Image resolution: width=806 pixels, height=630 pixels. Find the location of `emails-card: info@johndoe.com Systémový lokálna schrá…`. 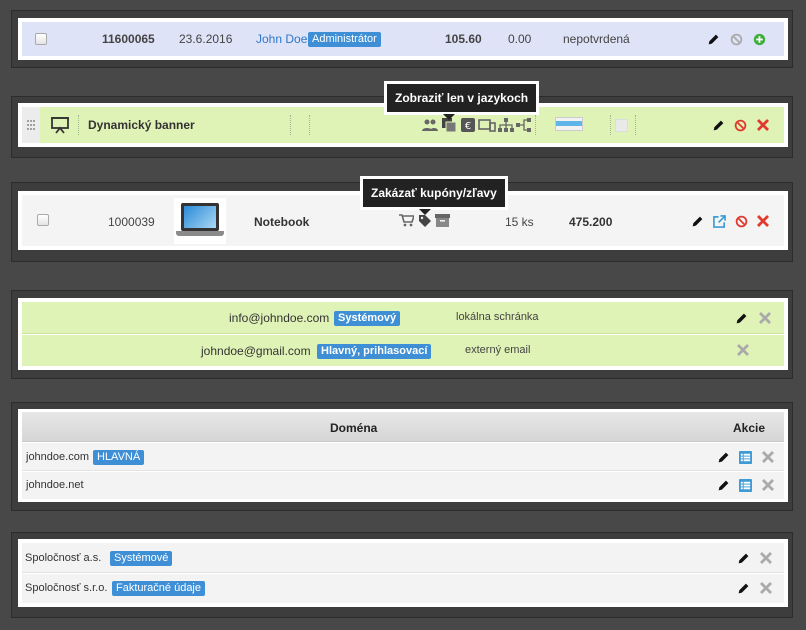

emails-card: info@johndoe.com Systémový lokálna schrá… is located at coordinates (403, 334).